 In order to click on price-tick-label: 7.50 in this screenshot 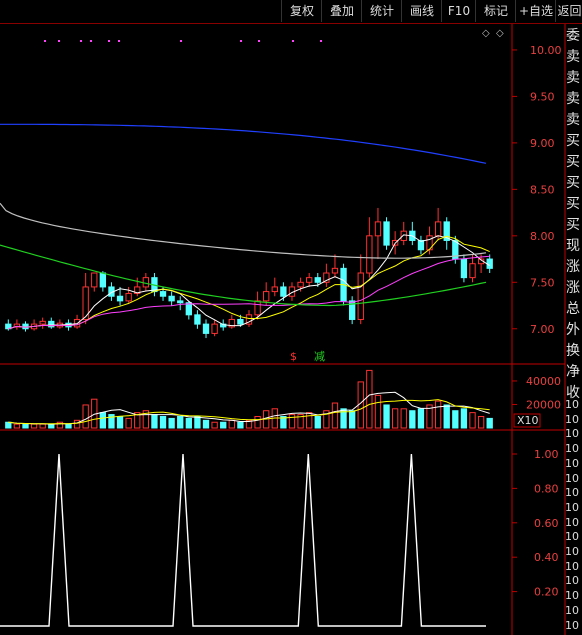, I will do `click(542, 282)`.